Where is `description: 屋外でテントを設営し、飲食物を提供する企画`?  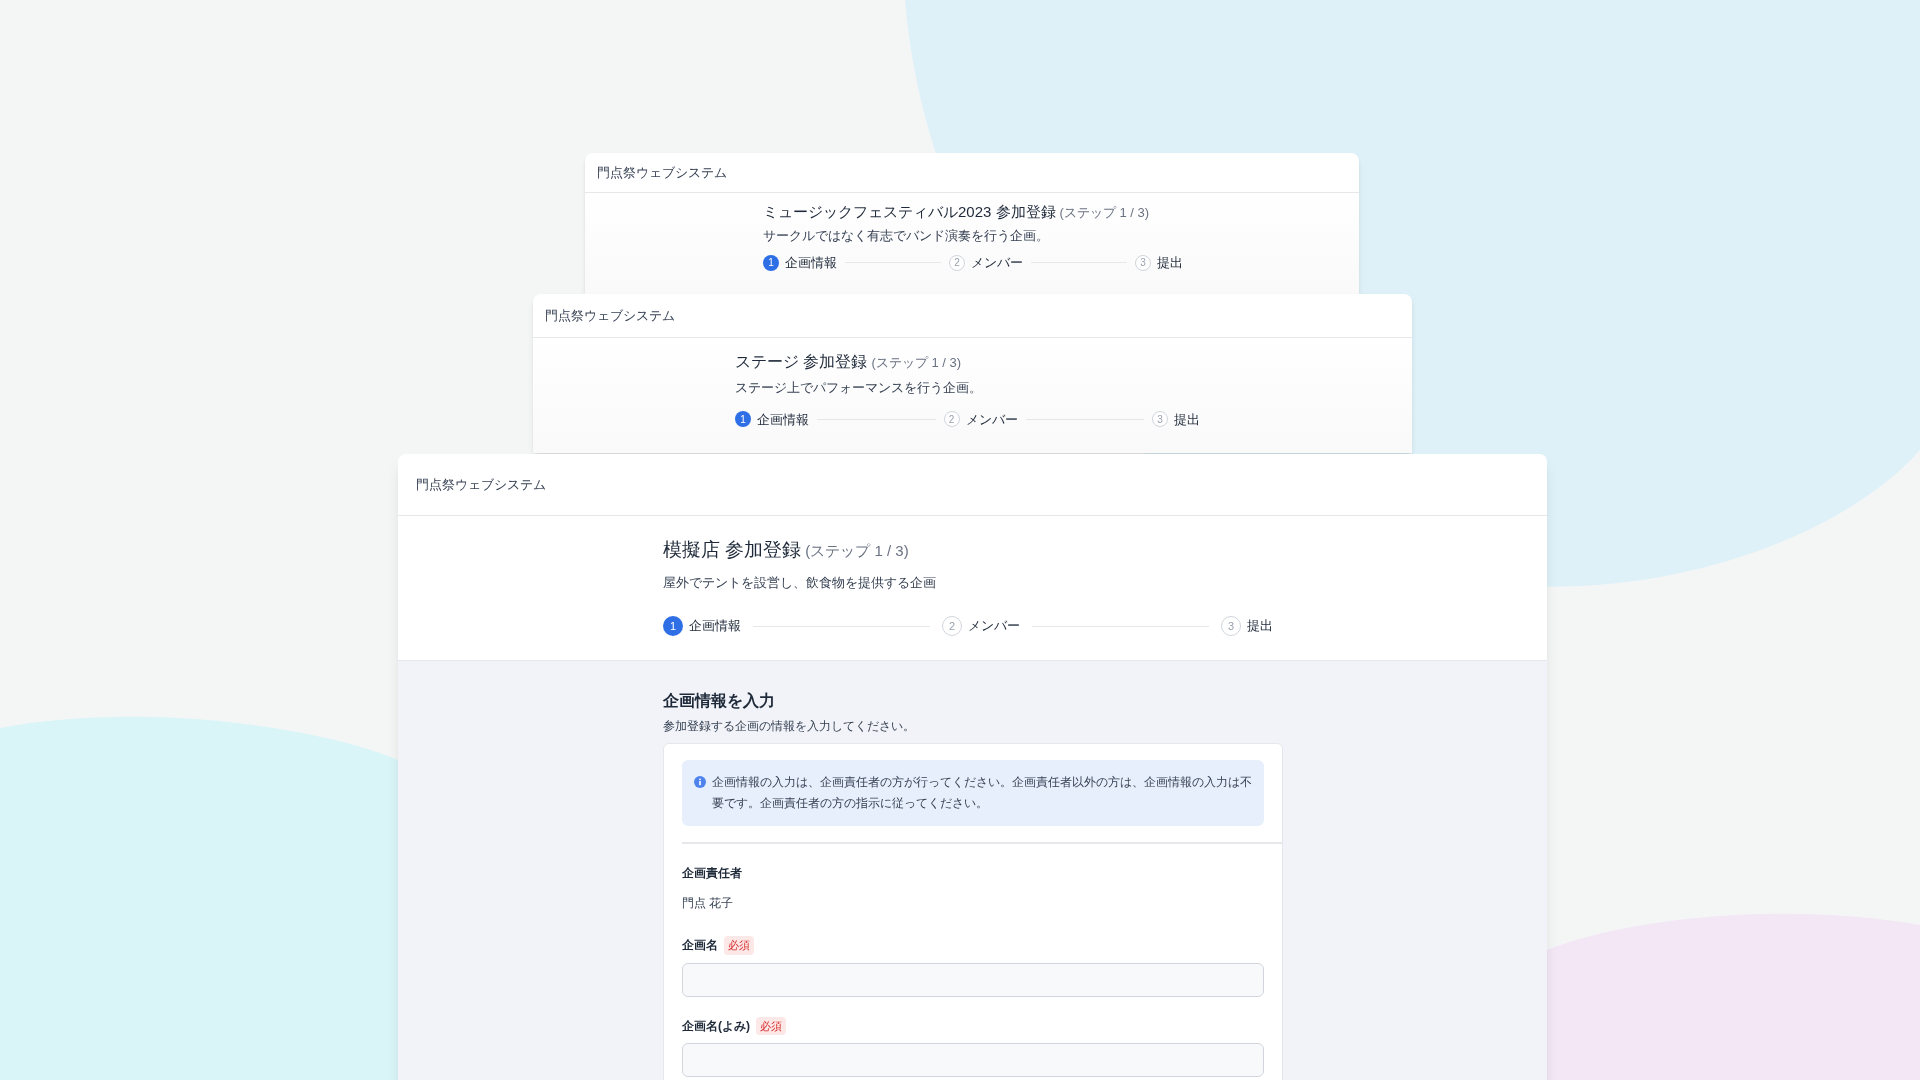
description: 屋外でテントを設営し、飲食物を提供する企画 is located at coordinates (800, 582).